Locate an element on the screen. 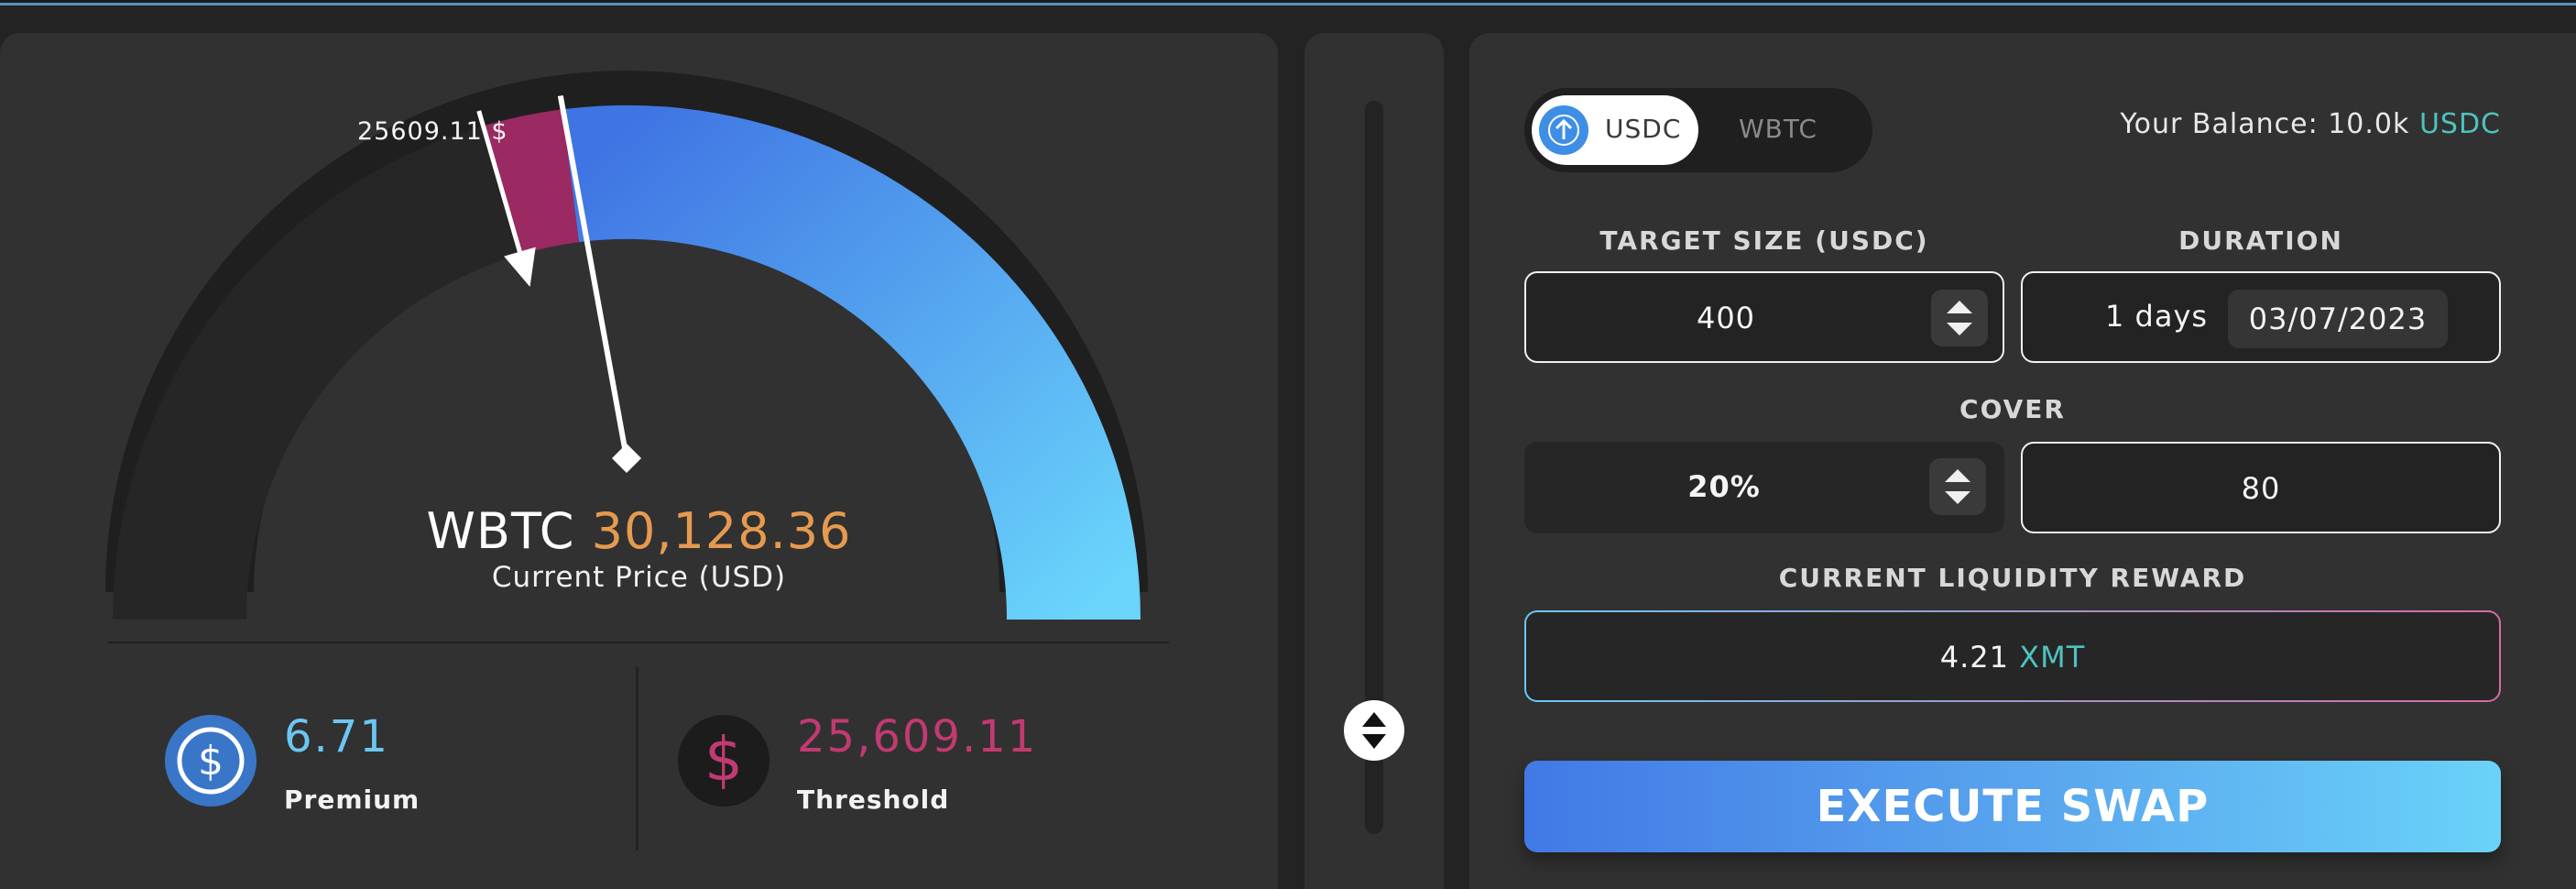  dollar-icon: $ is located at coordinates (724, 761).